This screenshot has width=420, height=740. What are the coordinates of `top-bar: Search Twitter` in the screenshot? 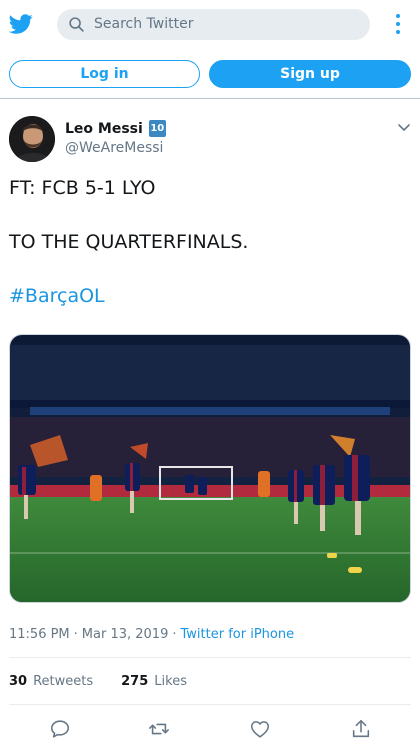 It's located at (210, 25).